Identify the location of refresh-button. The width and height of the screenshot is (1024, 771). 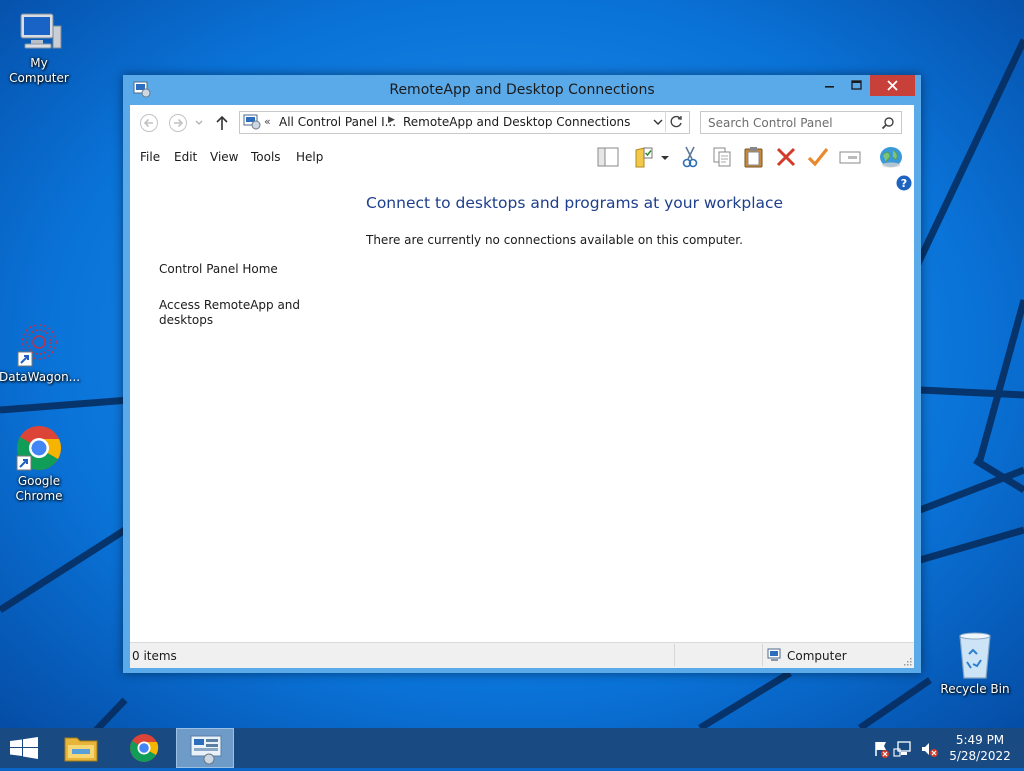
(676, 121).